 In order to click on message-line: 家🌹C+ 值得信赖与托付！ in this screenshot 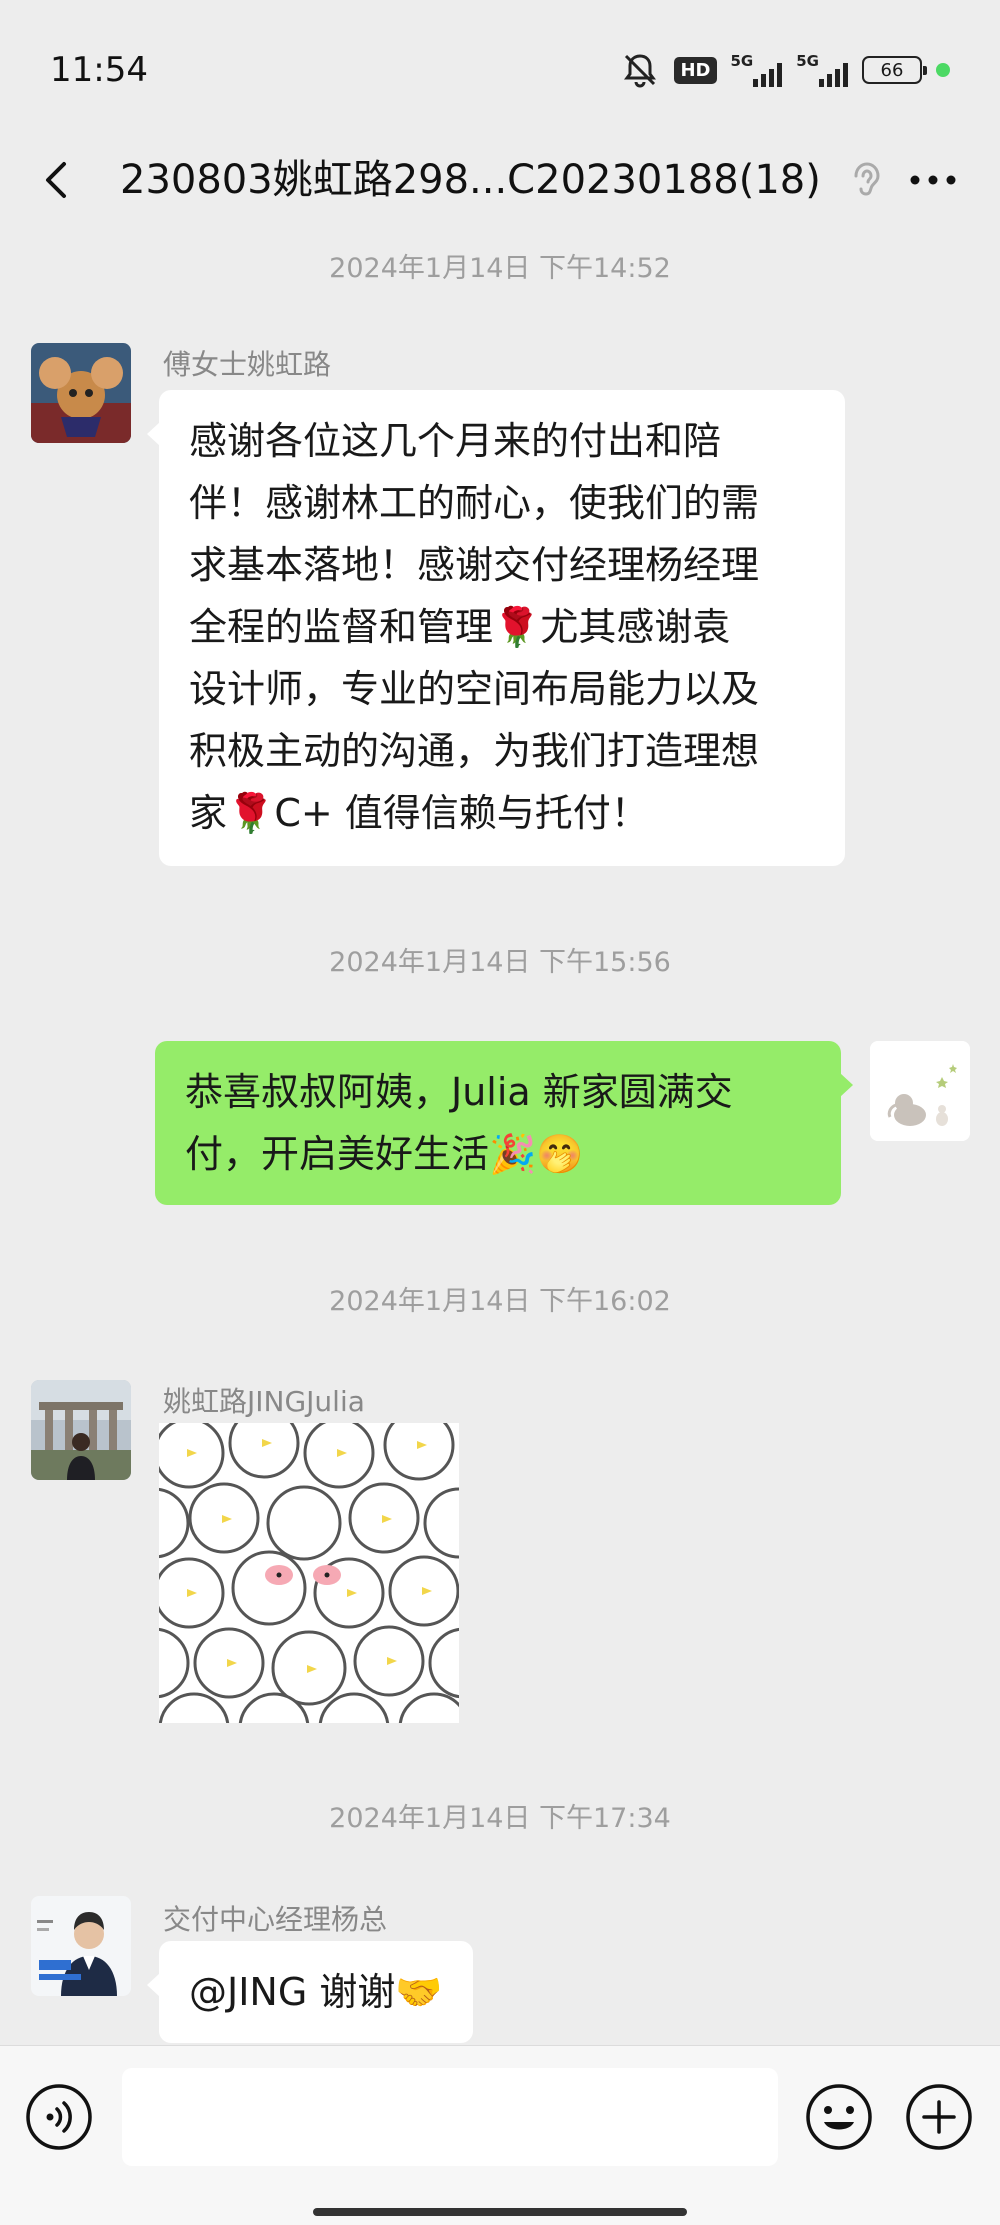, I will do `click(419, 813)`.